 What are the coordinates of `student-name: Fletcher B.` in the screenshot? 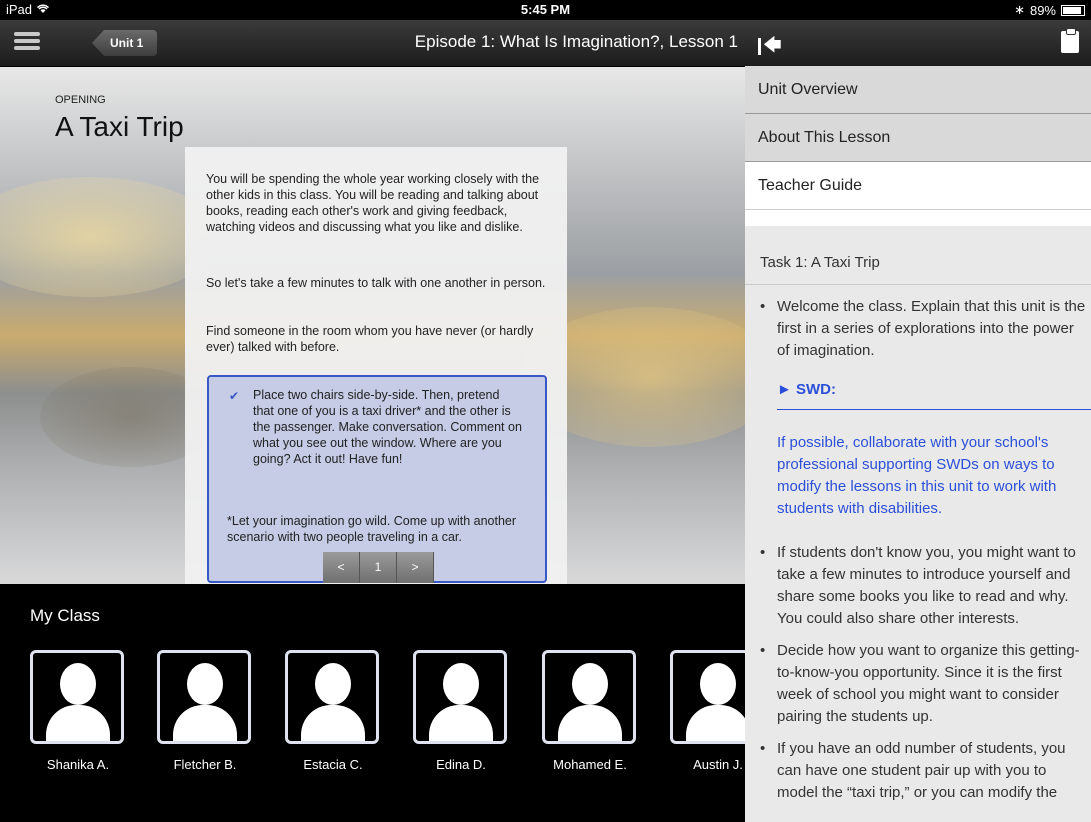 It's located at (205, 764).